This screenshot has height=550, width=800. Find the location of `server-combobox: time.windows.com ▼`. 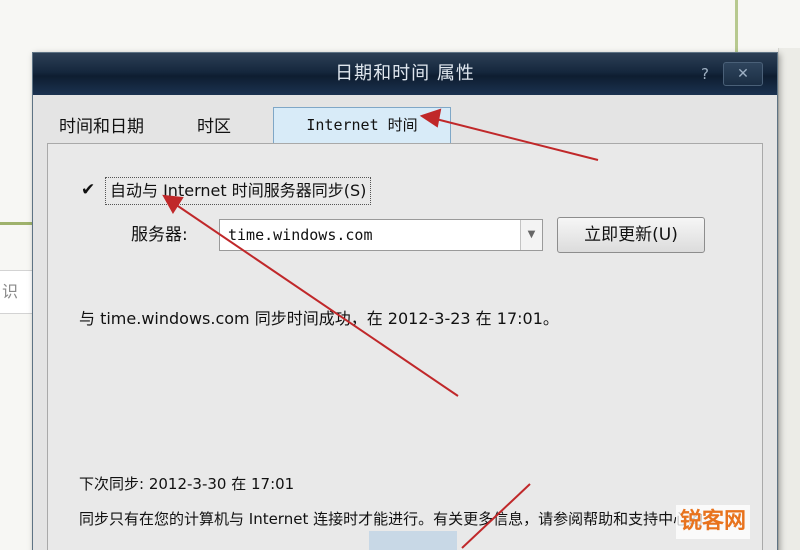

server-combobox: time.windows.com ▼ is located at coordinates (381, 235).